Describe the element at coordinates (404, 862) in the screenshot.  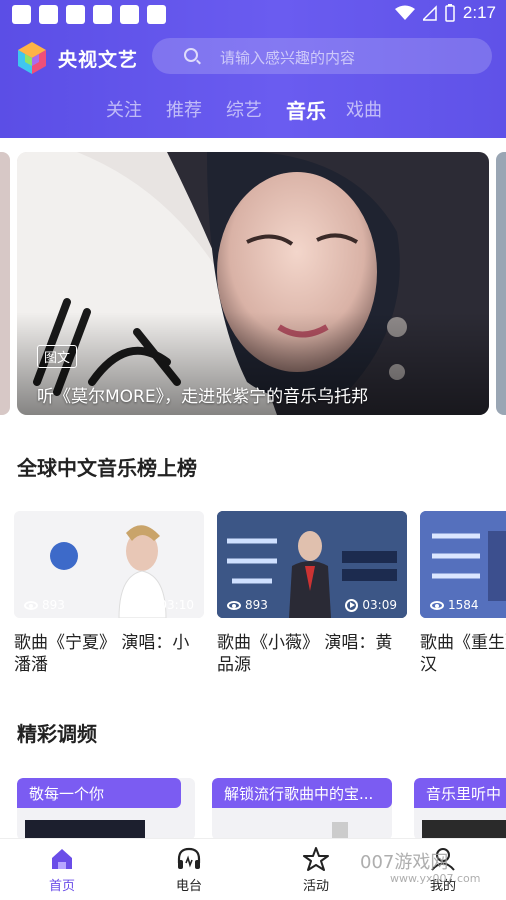
I see `watermark-line1: 007游戏网` at that location.